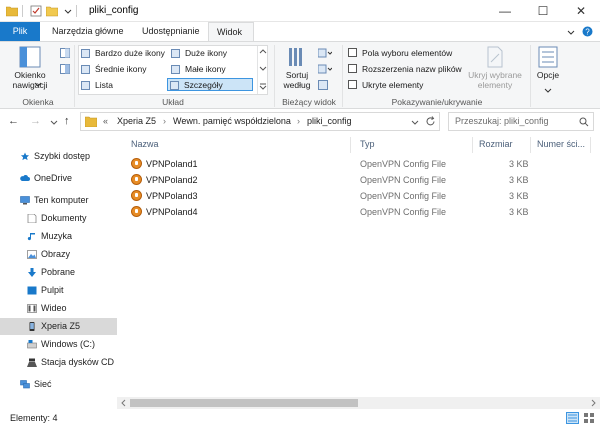  Describe the element at coordinates (58, 200) in the screenshot. I see `nav-item-this-pc: Ten komputer` at that location.